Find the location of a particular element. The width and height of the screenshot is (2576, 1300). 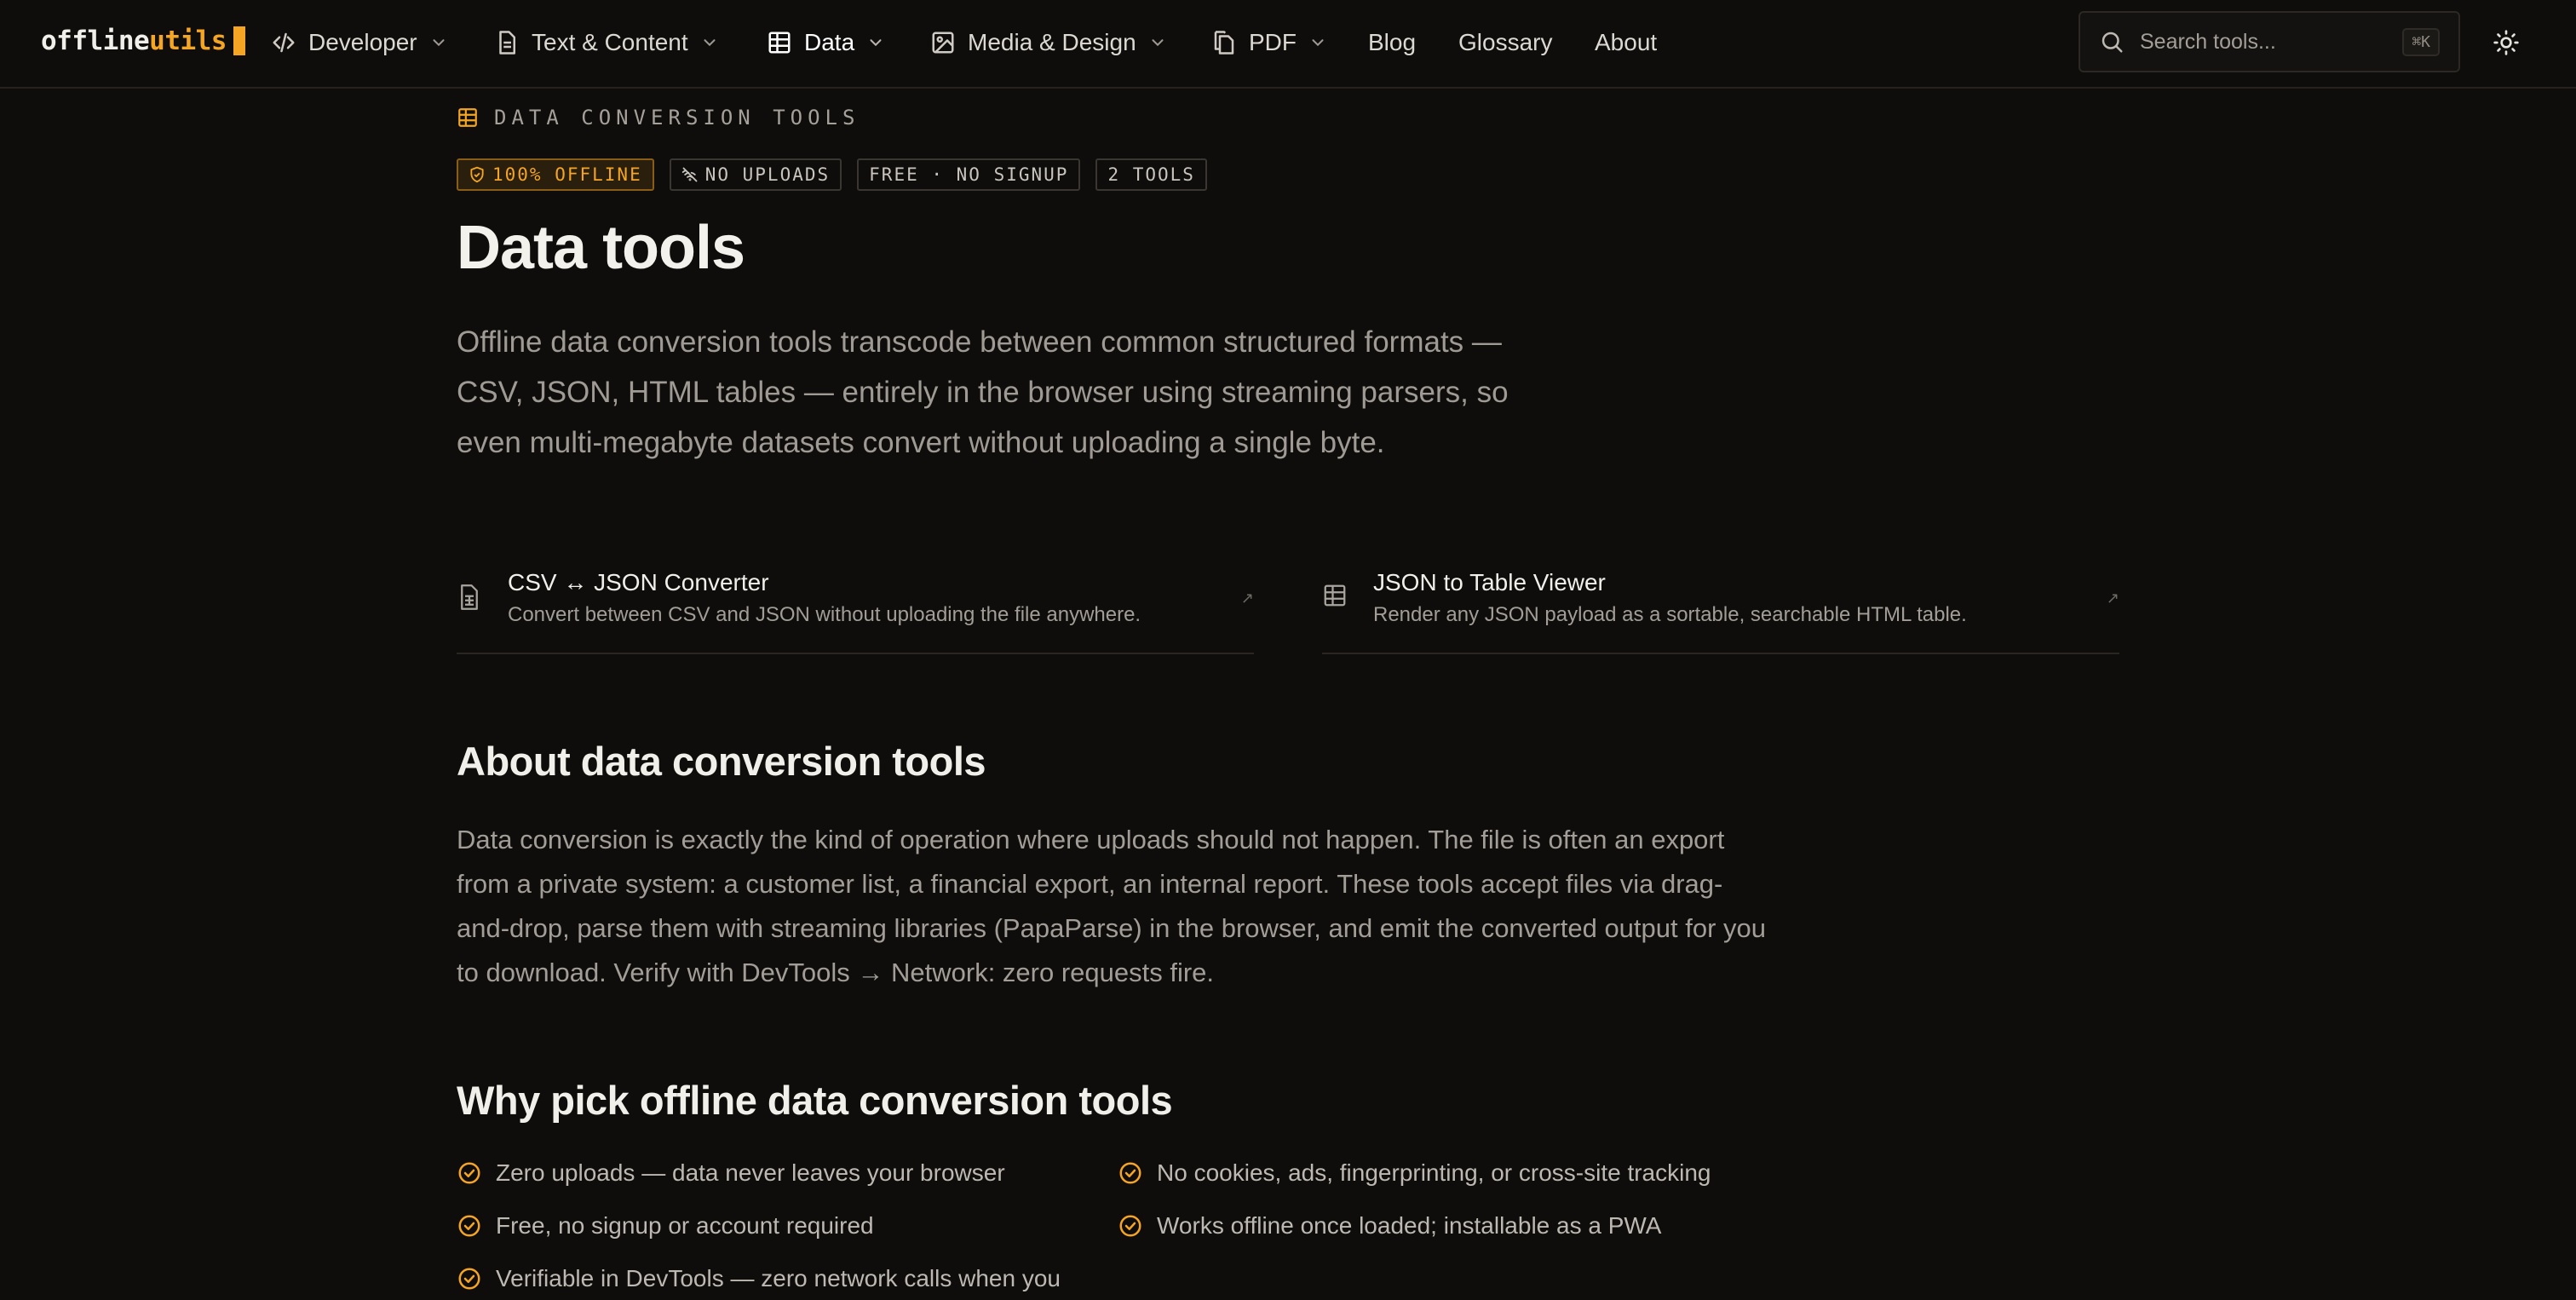

nav-glossary-label: Glossary is located at coordinates (1506, 42).